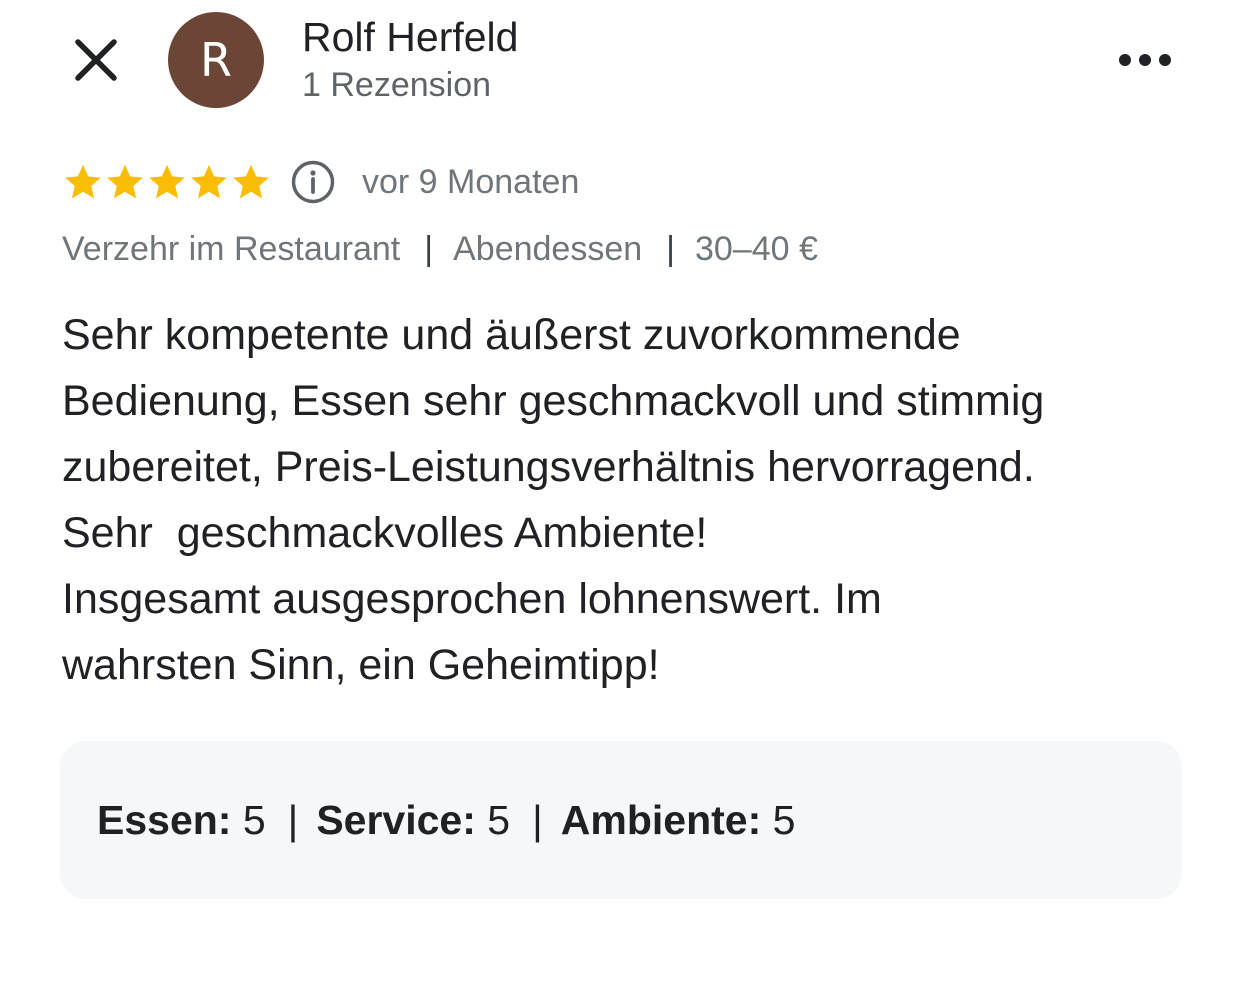  I want to click on subrating-label-service: Service:, so click(396, 820).